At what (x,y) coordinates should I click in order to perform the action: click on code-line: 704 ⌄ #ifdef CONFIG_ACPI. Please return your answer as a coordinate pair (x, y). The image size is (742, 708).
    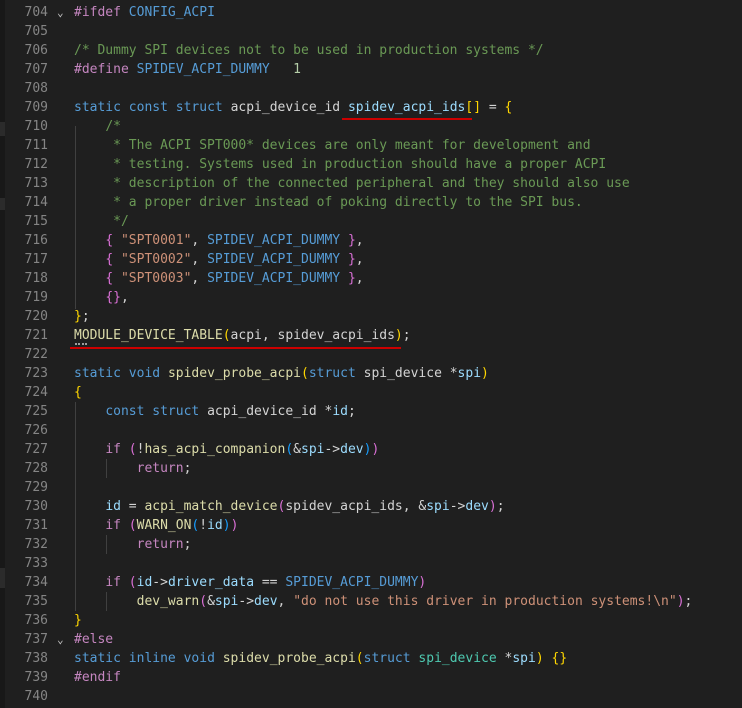
    Looking at the image, I should click on (371, 12).